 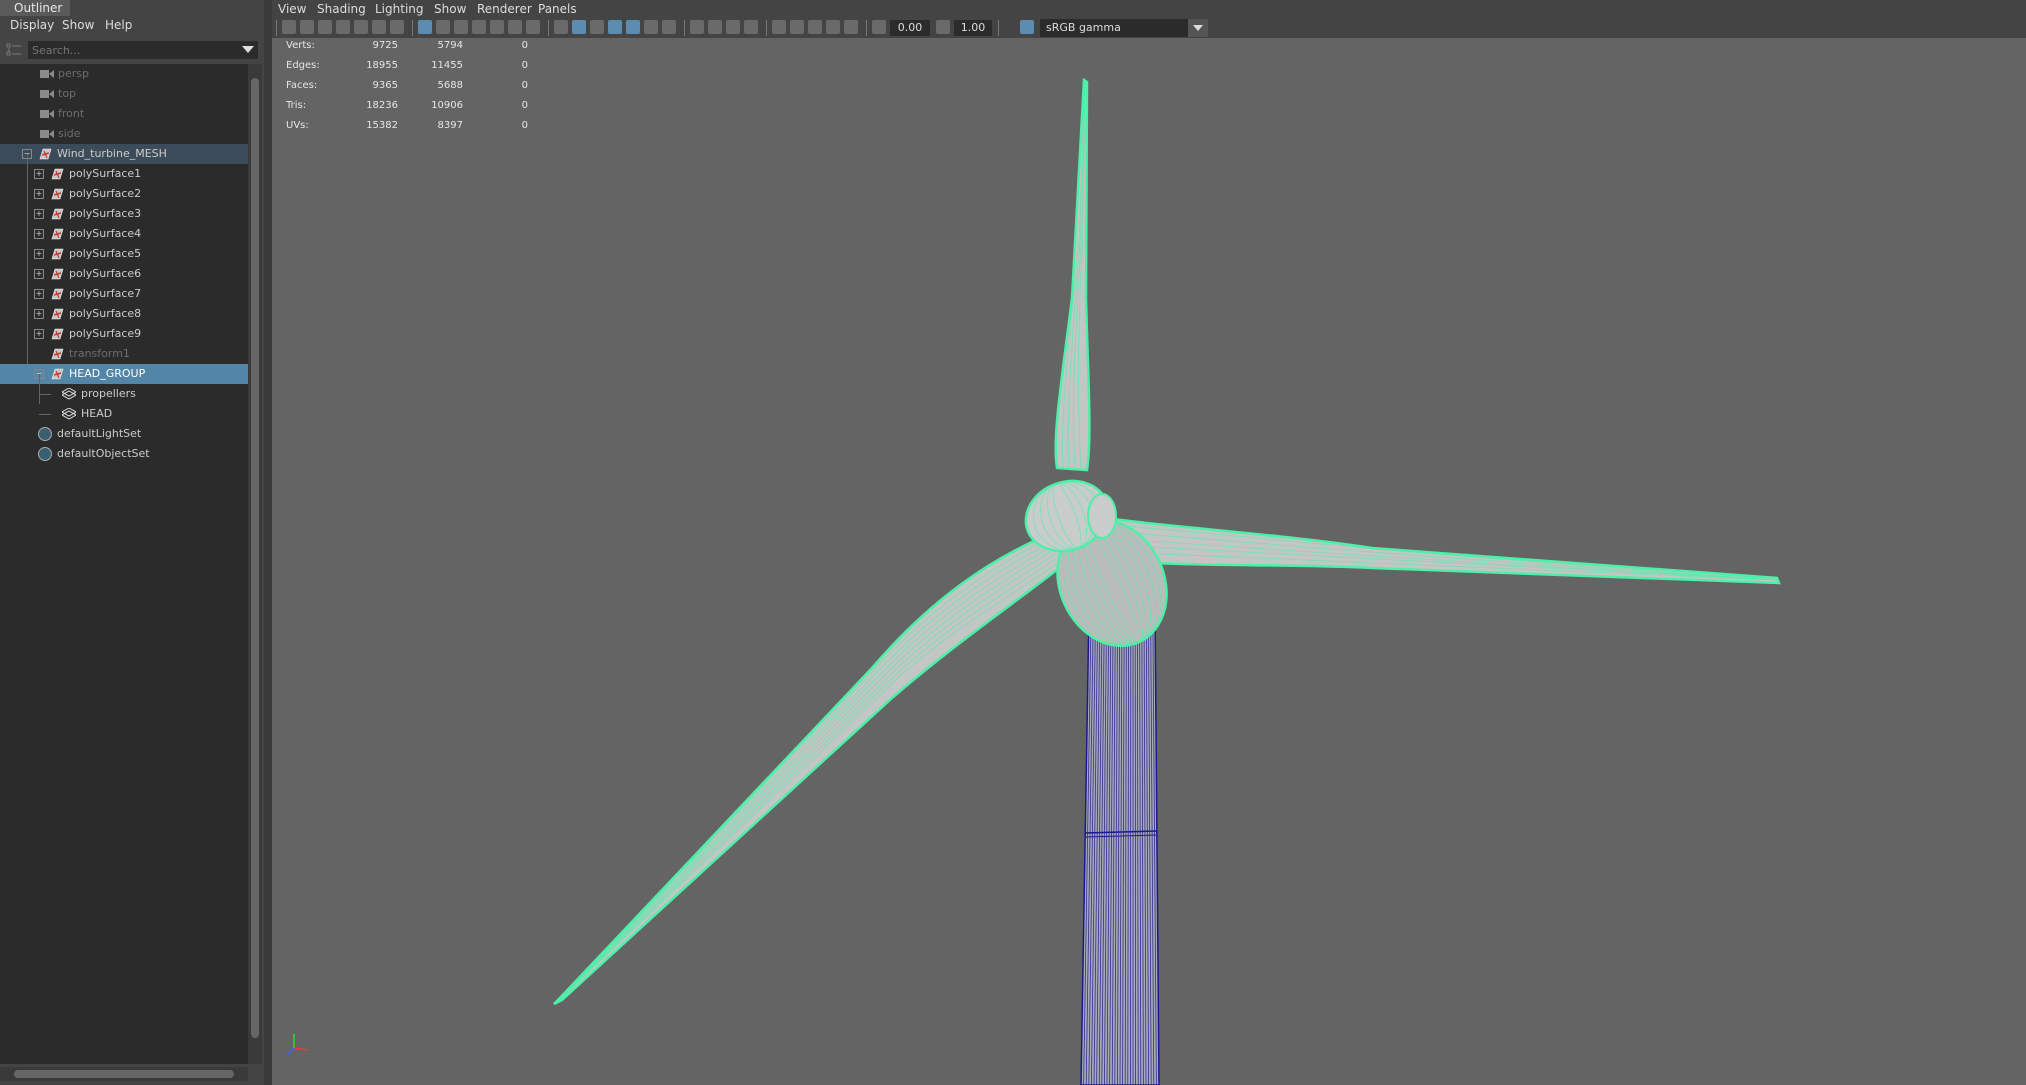 What do you see at coordinates (815, 27) in the screenshot?
I see `xray-active-icon` at bounding box center [815, 27].